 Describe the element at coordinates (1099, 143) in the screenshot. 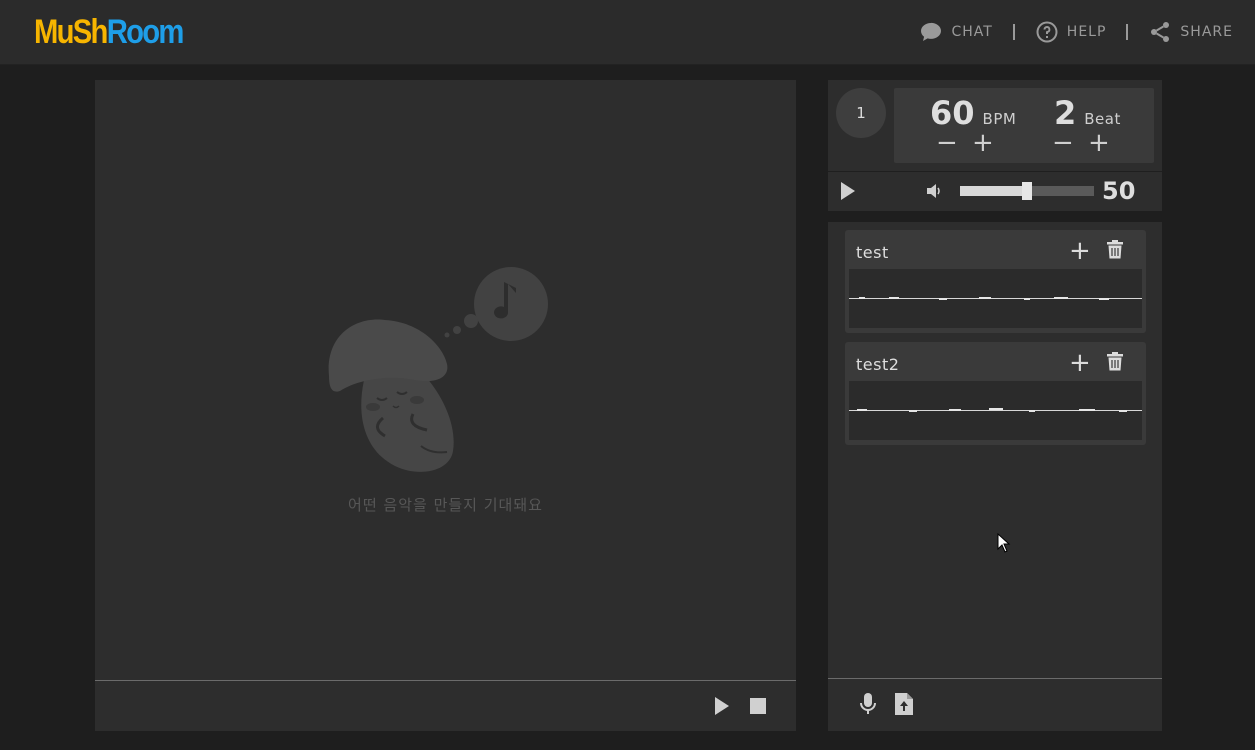

I see `beat-increase-button: +` at that location.